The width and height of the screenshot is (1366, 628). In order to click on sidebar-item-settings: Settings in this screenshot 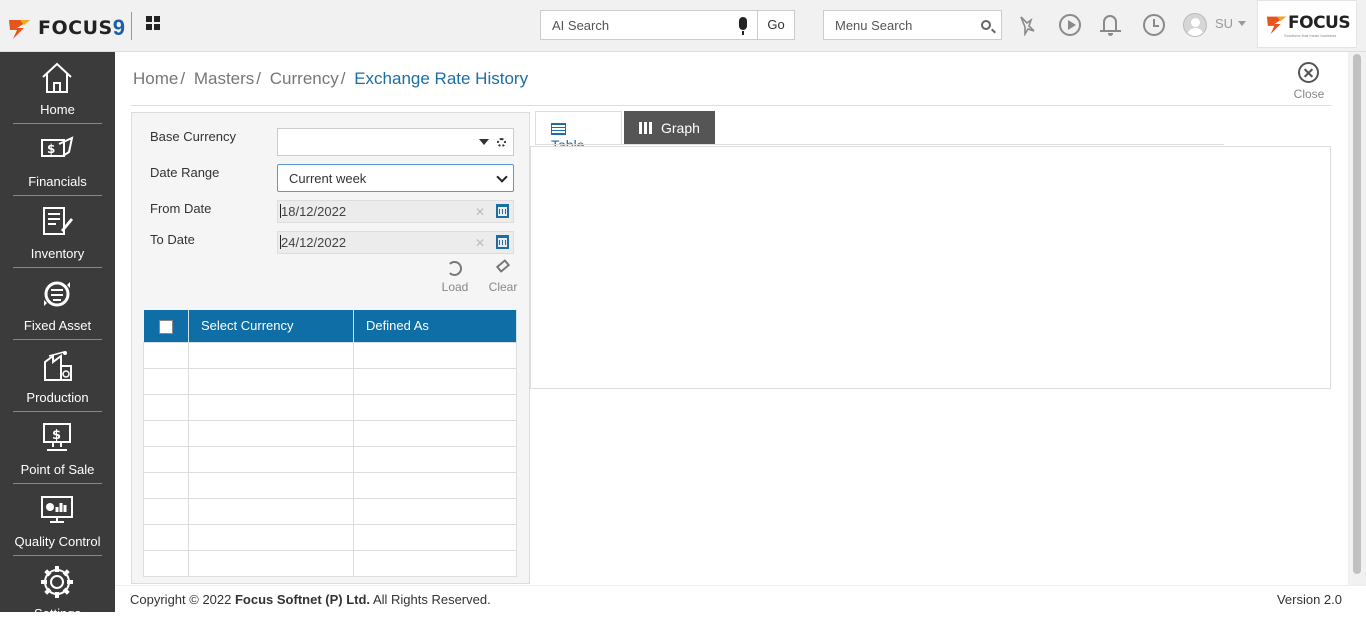, I will do `click(57, 592)`.